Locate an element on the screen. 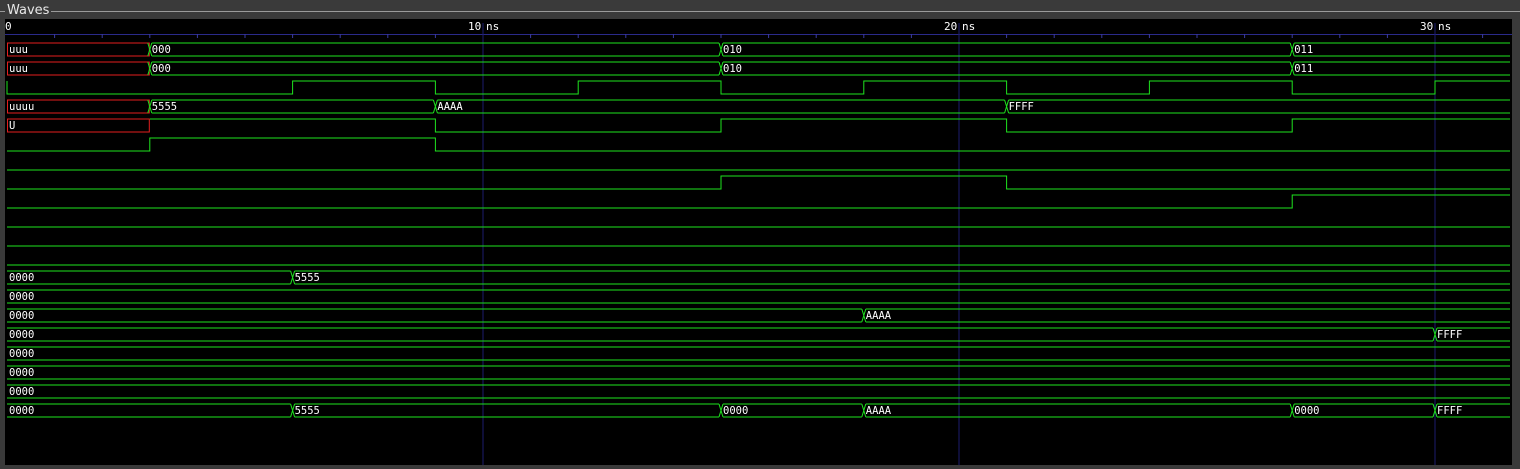 This screenshot has width=1520, height=469. panel-title: Waves is located at coordinates (28, 11).